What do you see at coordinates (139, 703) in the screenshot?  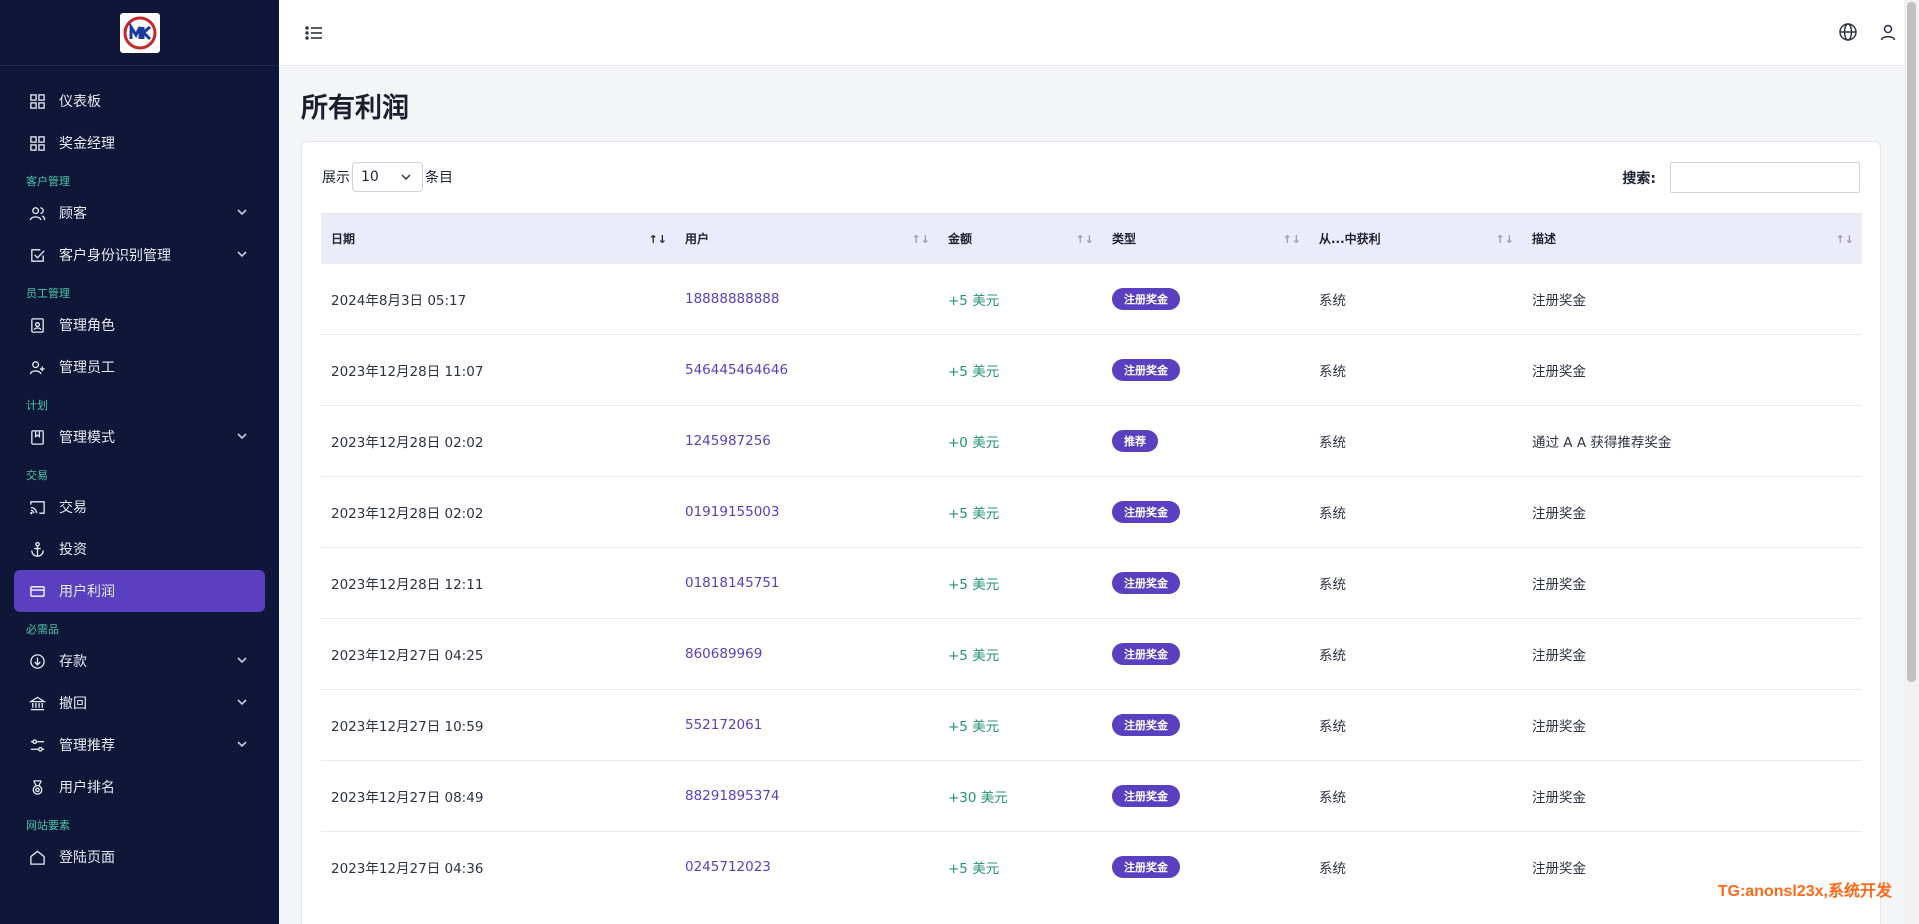 I see `sidebar-item: 撤回` at bounding box center [139, 703].